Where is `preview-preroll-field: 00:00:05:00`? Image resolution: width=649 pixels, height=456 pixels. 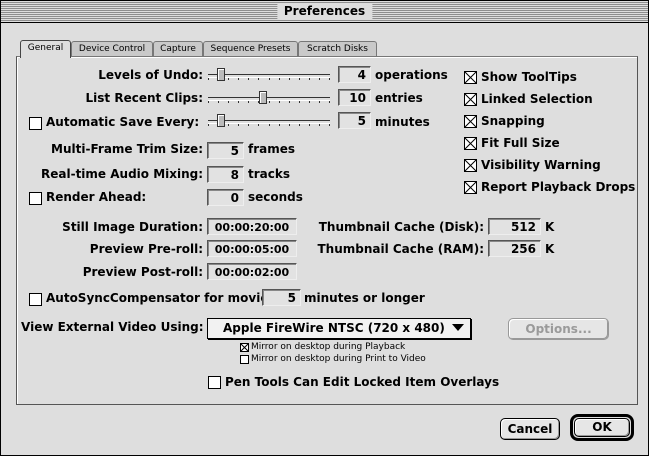
preview-preroll-field: 00:00:05:00 is located at coordinates (252, 248).